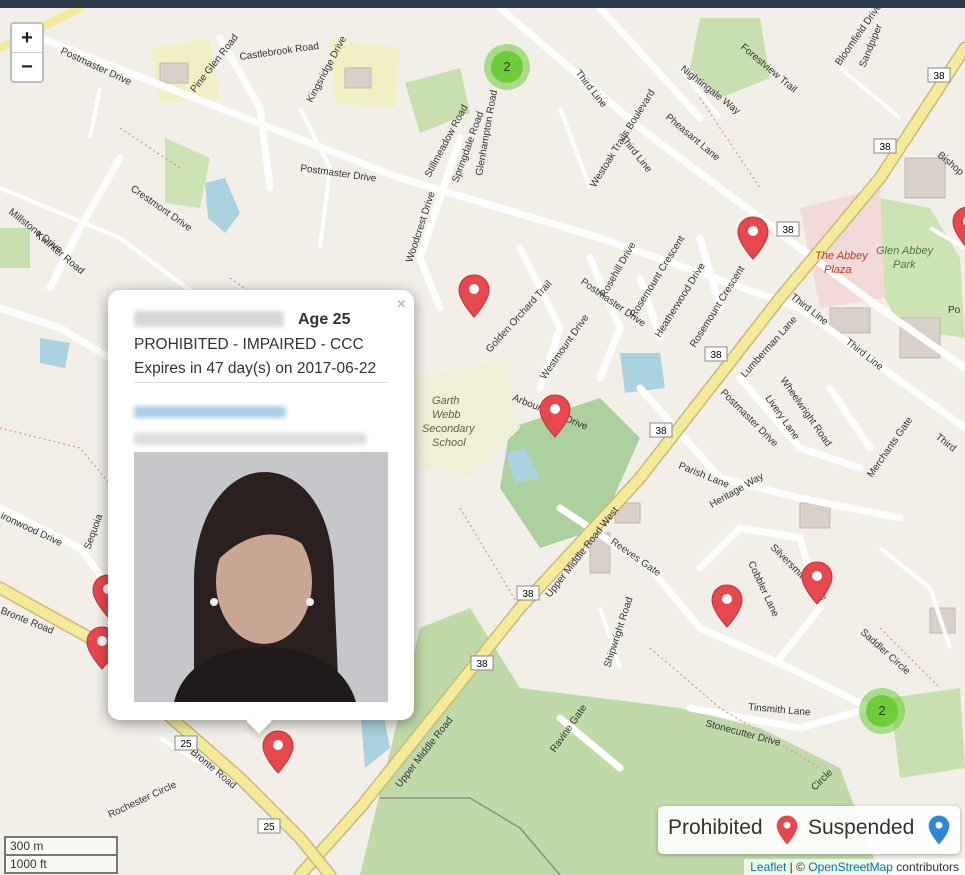 The height and width of the screenshot is (875, 965). What do you see at coordinates (905, 251) in the screenshot?
I see `svg-text: Glen Abbey` at bounding box center [905, 251].